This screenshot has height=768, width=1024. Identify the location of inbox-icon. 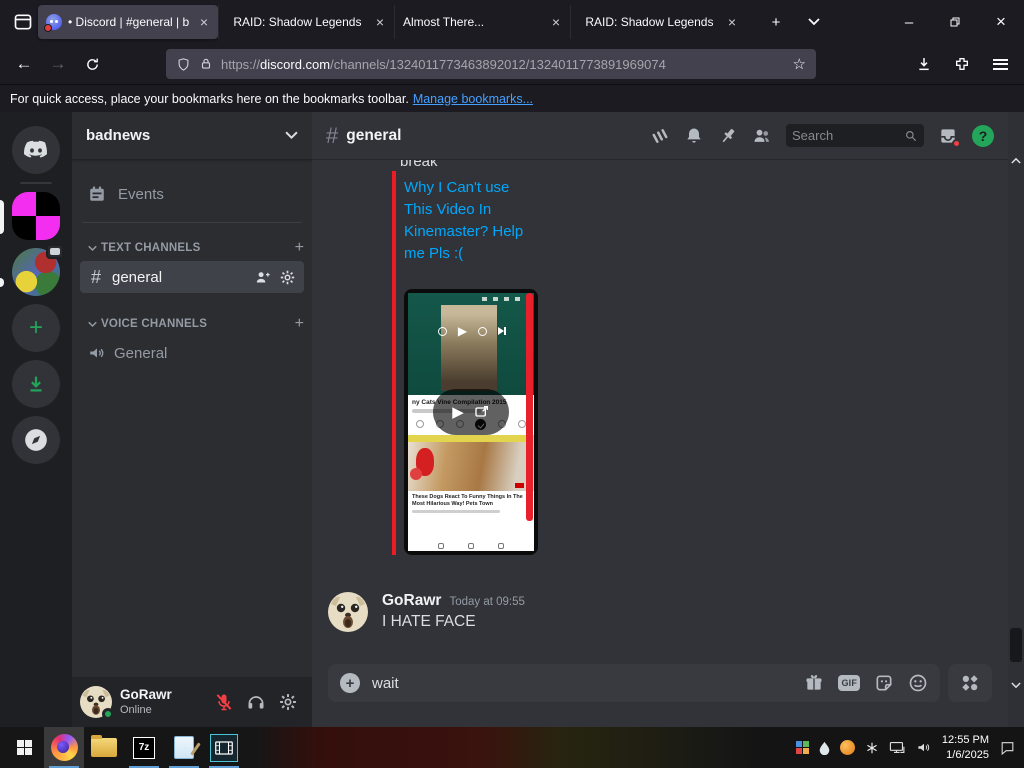
(949, 137).